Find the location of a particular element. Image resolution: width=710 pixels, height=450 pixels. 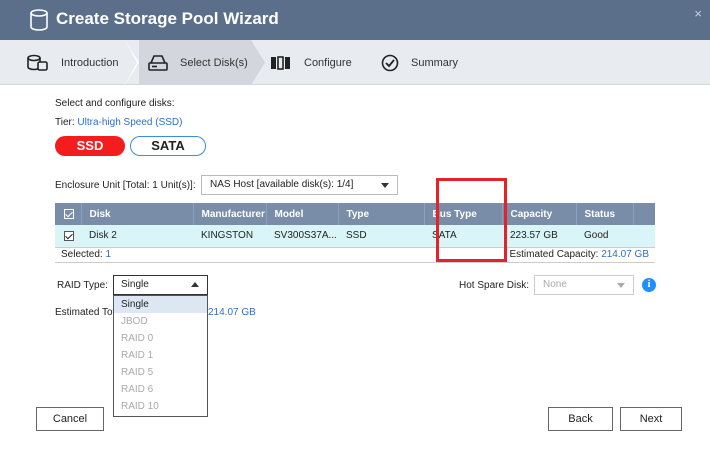

estimated-capacity-value: 214.07 GB is located at coordinates (625, 254).